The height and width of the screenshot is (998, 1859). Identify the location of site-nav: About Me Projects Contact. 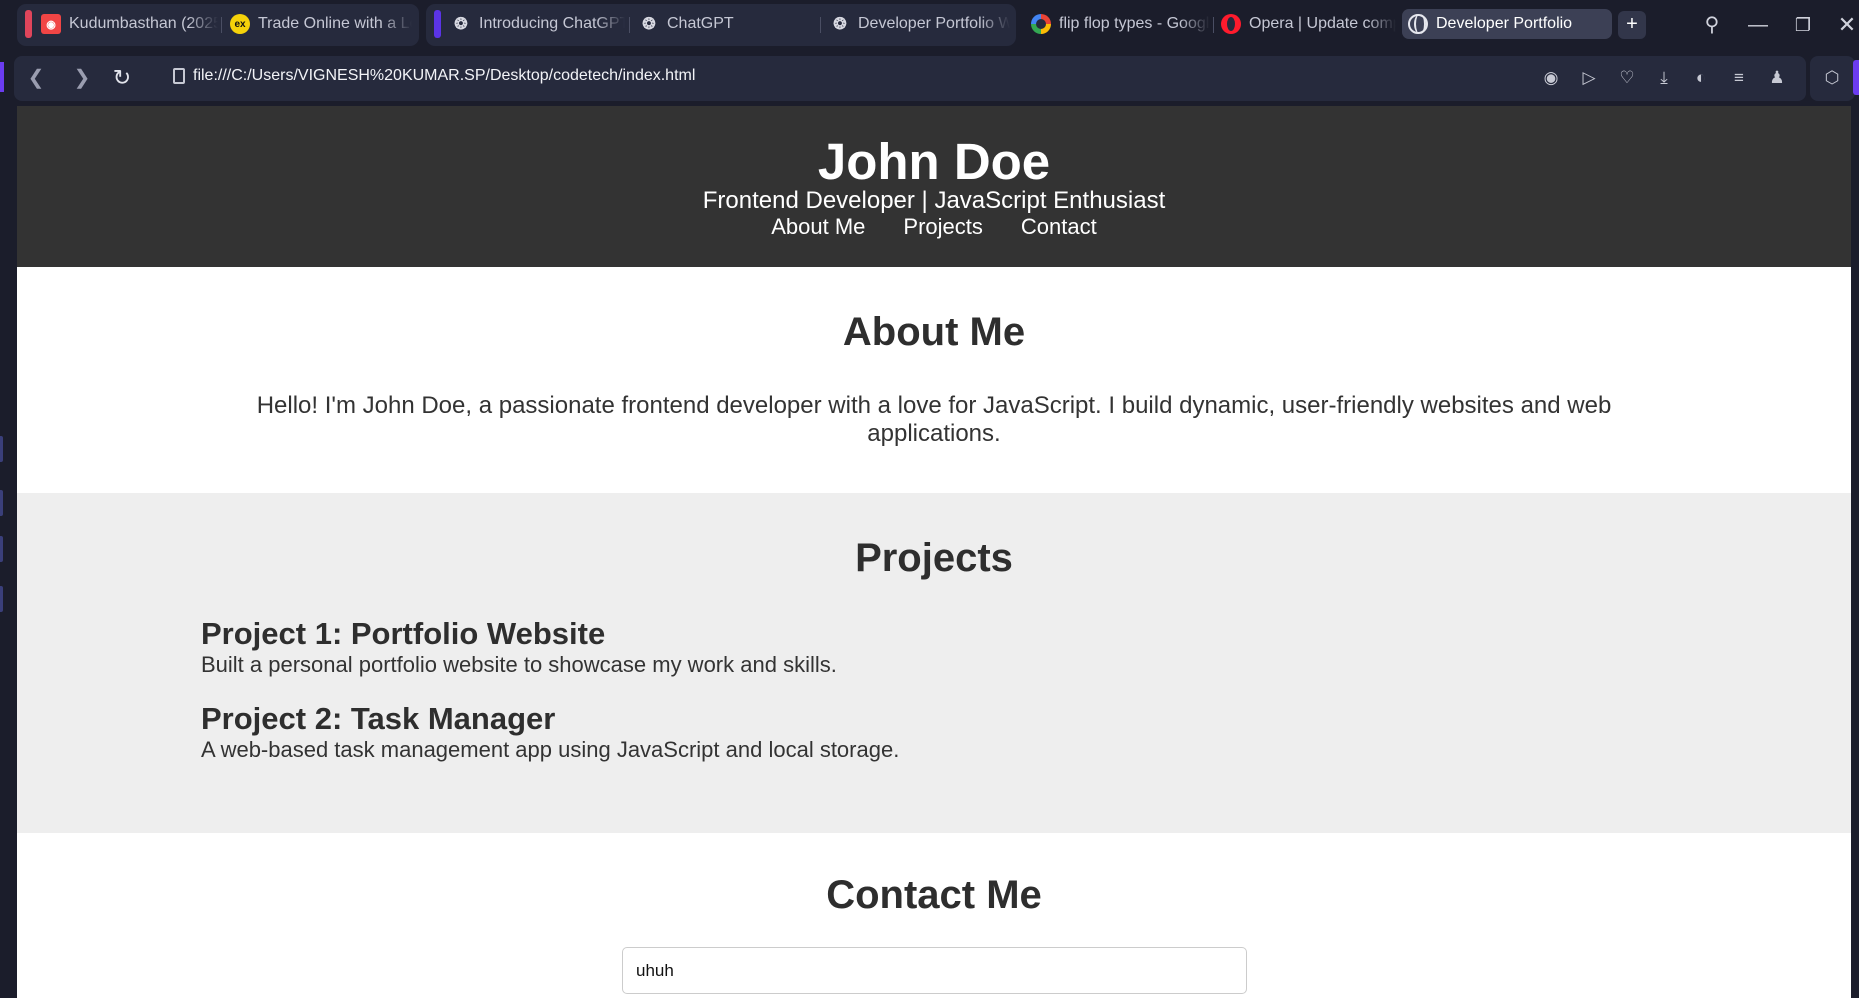
(934, 227).